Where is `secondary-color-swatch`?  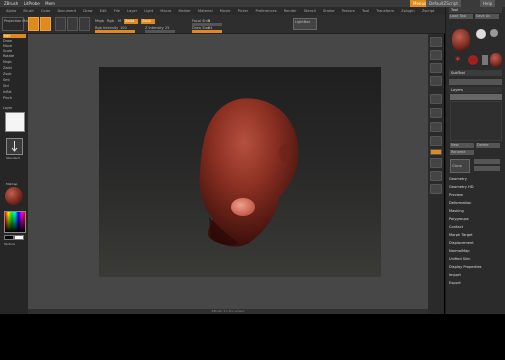 secondary-color-swatch is located at coordinates (19, 237).